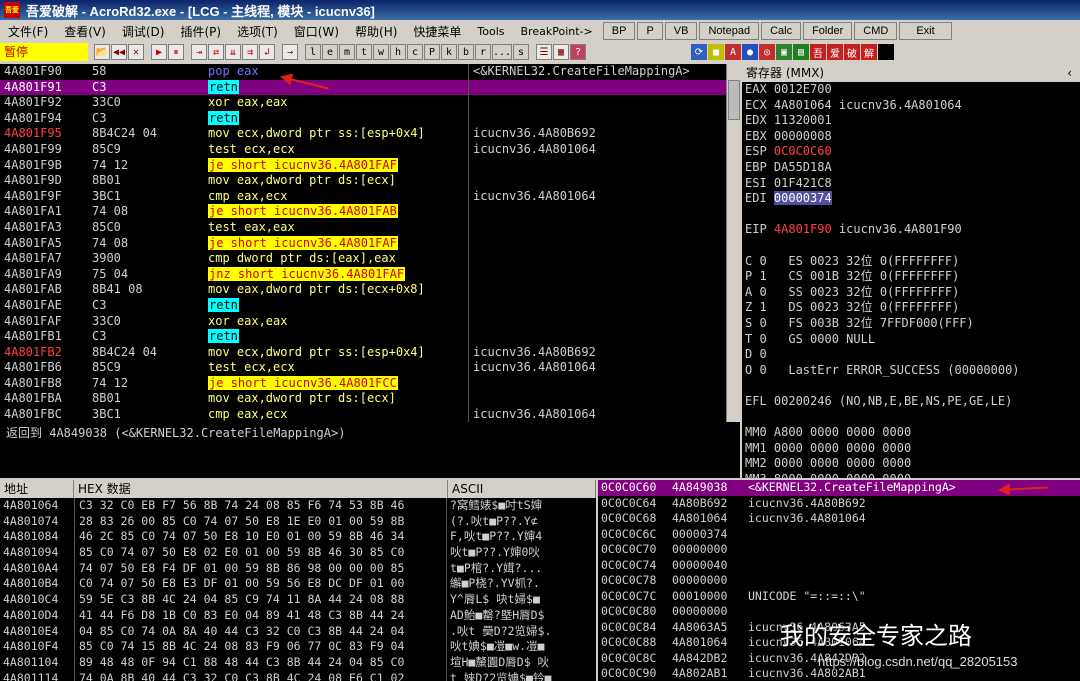 The image size is (1080, 681). What do you see at coordinates (290, 52) in the screenshot?
I see `goto-icon: →` at bounding box center [290, 52].